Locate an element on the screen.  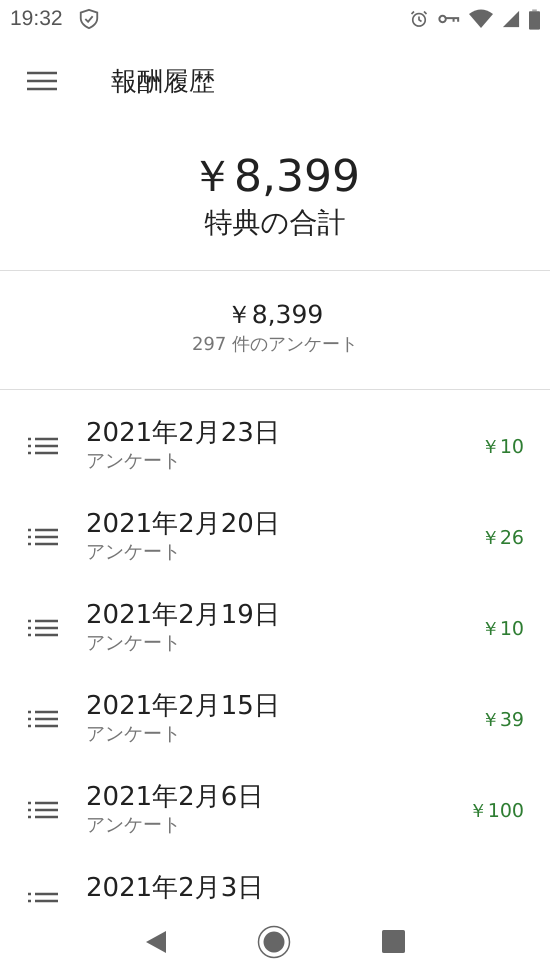
reward-amount: ￥100 is located at coordinates (496, 811).